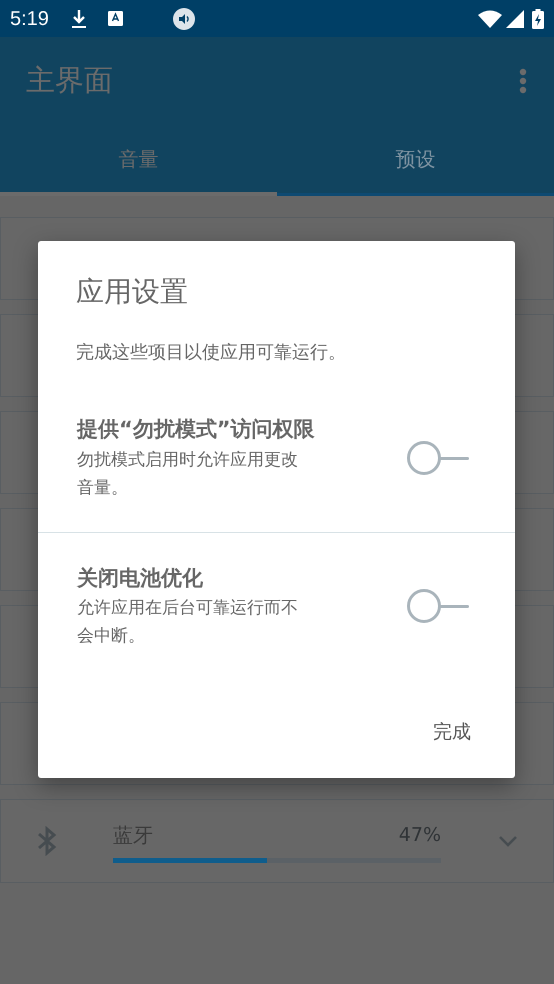  What do you see at coordinates (277, 860) in the screenshot?
I see `volume-slider` at bounding box center [277, 860].